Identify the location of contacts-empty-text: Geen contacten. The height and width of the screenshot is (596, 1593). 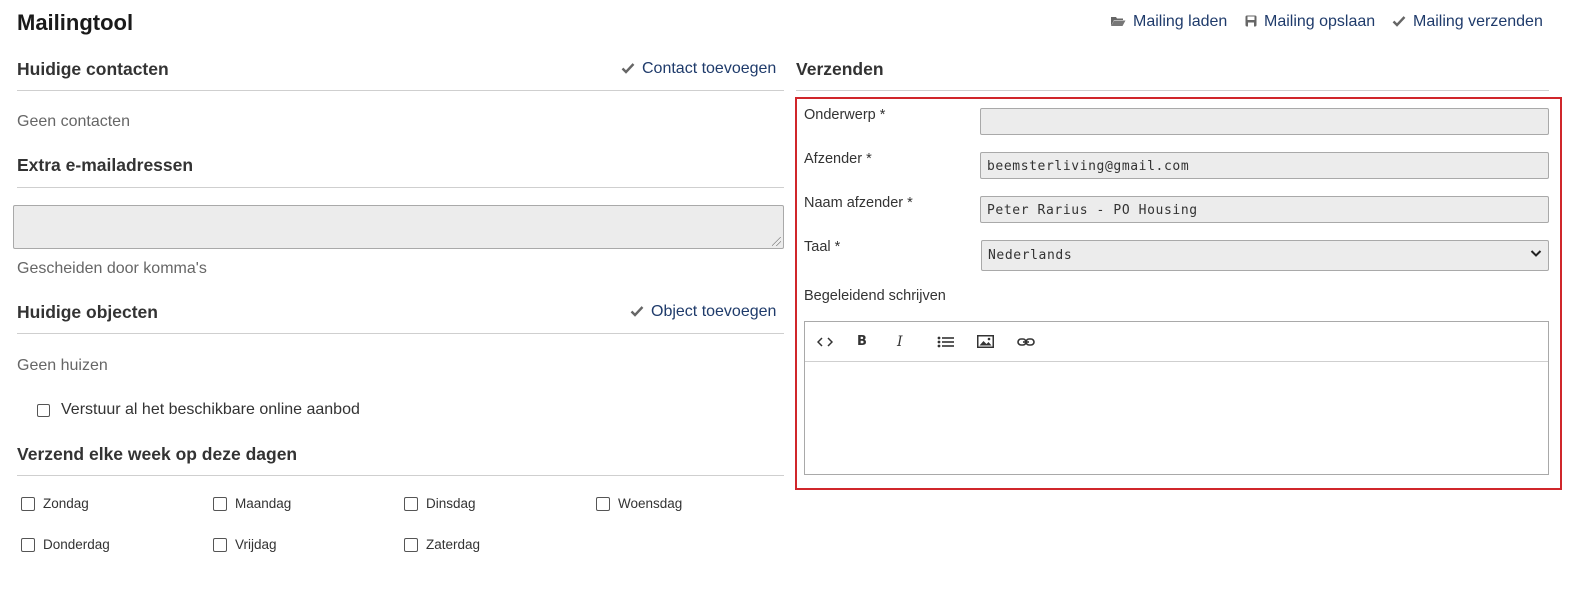
(73, 121).